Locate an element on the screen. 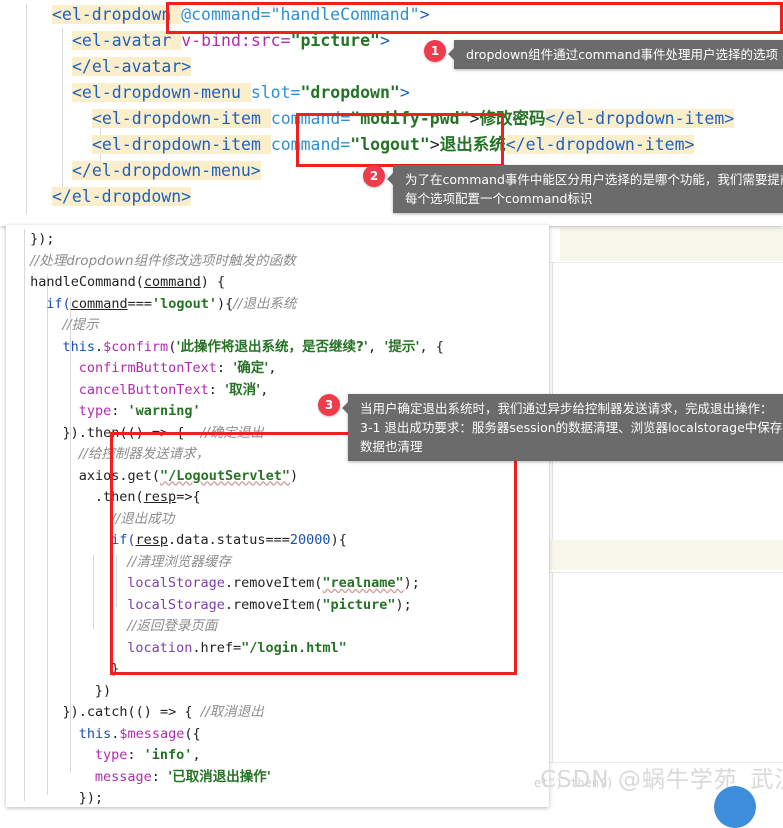  code-token: ) { is located at coordinates (213, 282).